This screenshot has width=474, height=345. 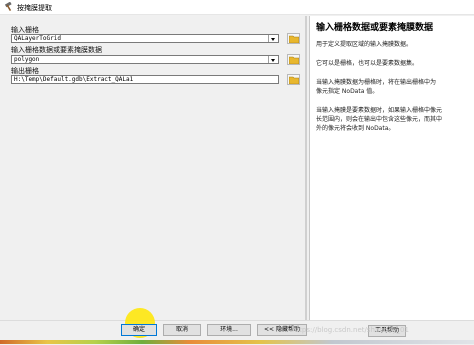 I want to click on desktop-strip, so click(x=237, y=342).